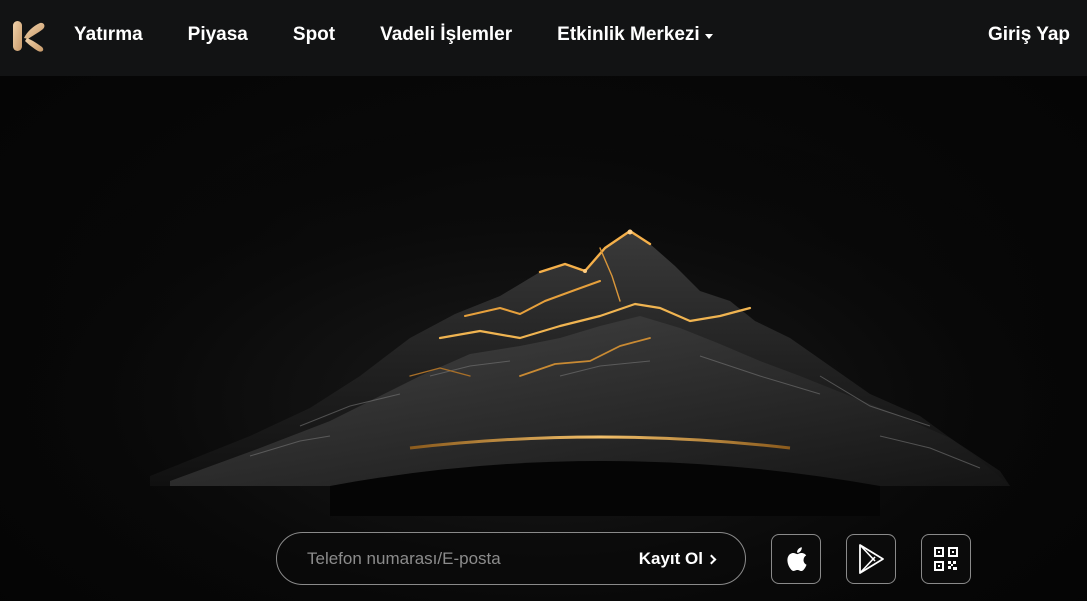 This screenshot has height=601, width=1087. What do you see at coordinates (628, 34) in the screenshot?
I see `nav-item-events-label: Etkinlik Merkezi` at bounding box center [628, 34].